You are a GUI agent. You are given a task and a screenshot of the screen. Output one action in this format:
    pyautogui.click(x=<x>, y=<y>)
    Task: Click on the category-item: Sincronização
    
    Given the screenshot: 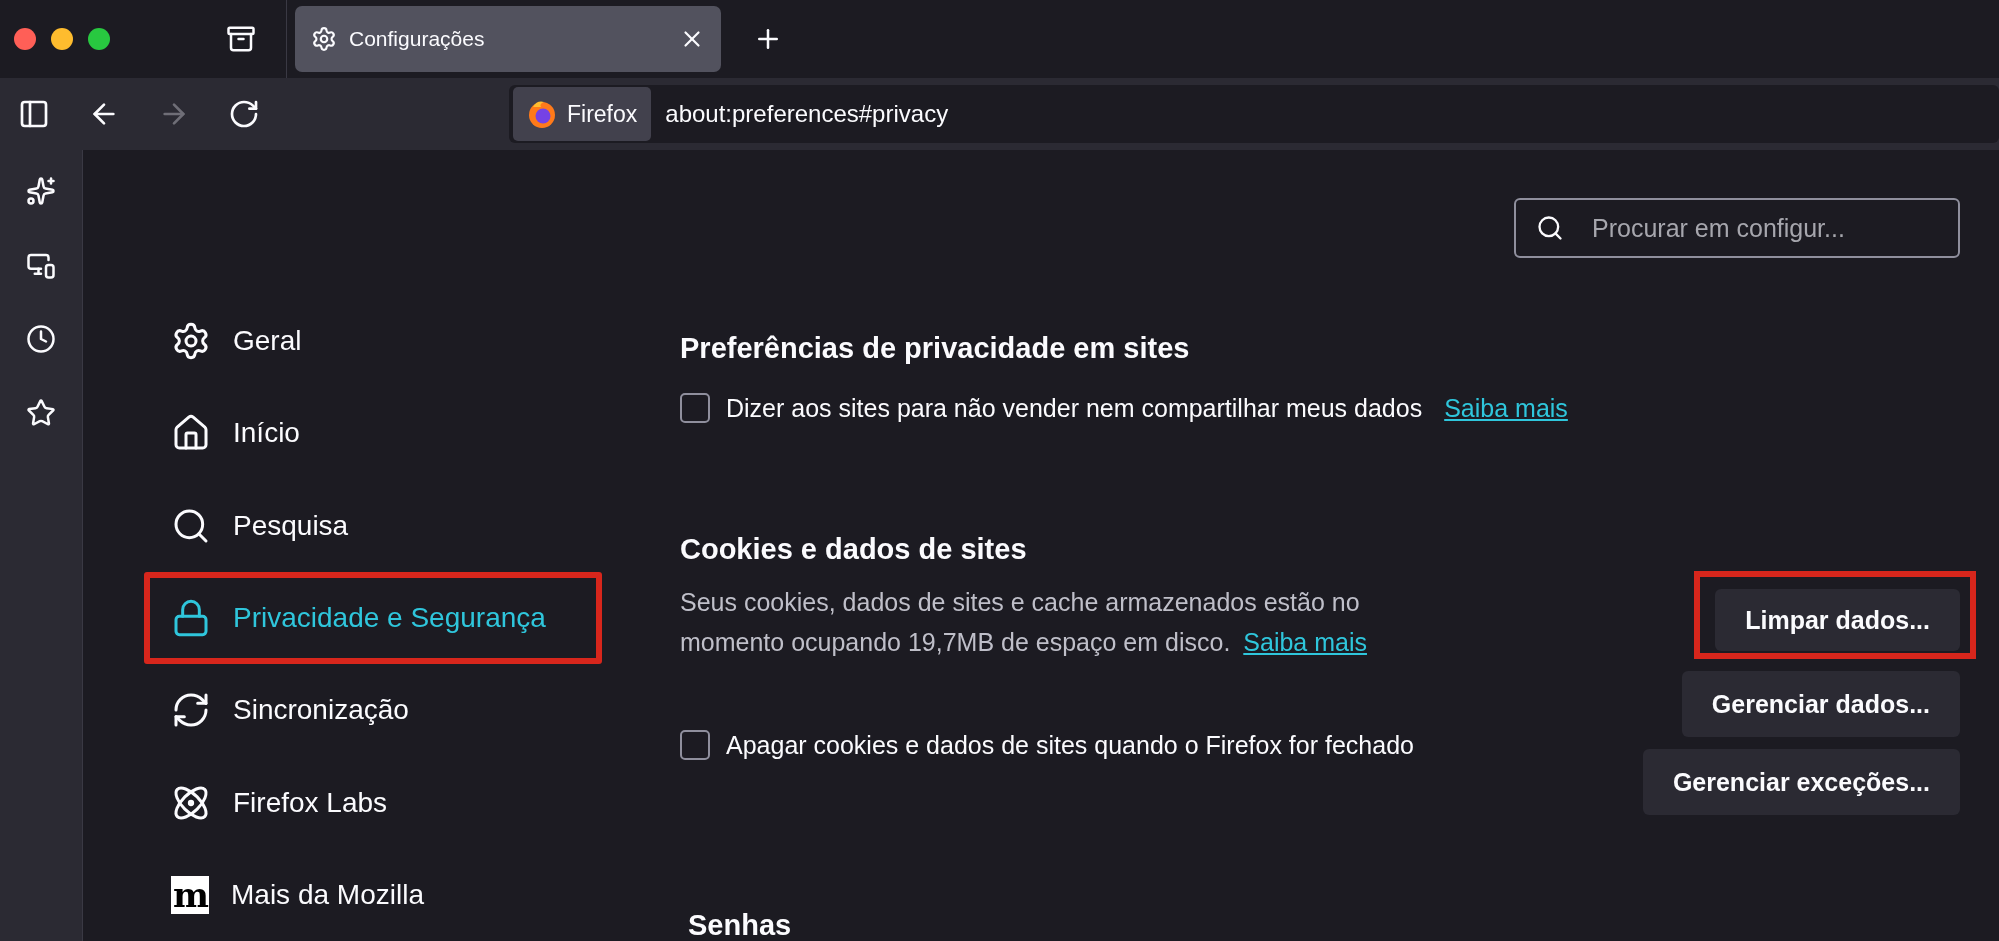 What is the action you would take?
    pyautogui.click(x=373, y=710)
    